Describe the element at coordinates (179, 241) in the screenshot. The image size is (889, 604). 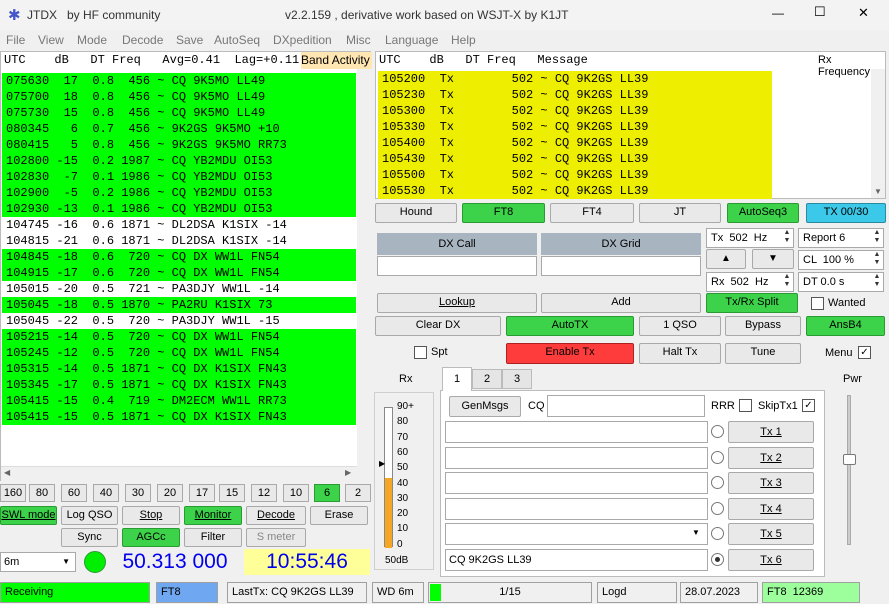
I see `band-activity-row: 104815 -21 0.6 1871 ~ DL2DSA K1SIX -14` at that location.